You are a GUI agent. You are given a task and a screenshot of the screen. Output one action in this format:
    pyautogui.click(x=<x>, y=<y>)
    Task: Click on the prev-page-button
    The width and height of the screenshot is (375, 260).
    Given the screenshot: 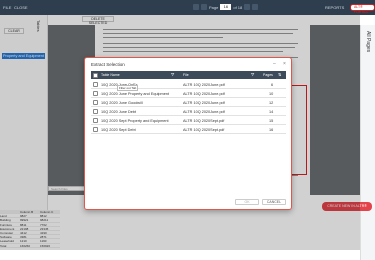 What is the action you would take?
    pyautogui.click(x=204, y=7)
    